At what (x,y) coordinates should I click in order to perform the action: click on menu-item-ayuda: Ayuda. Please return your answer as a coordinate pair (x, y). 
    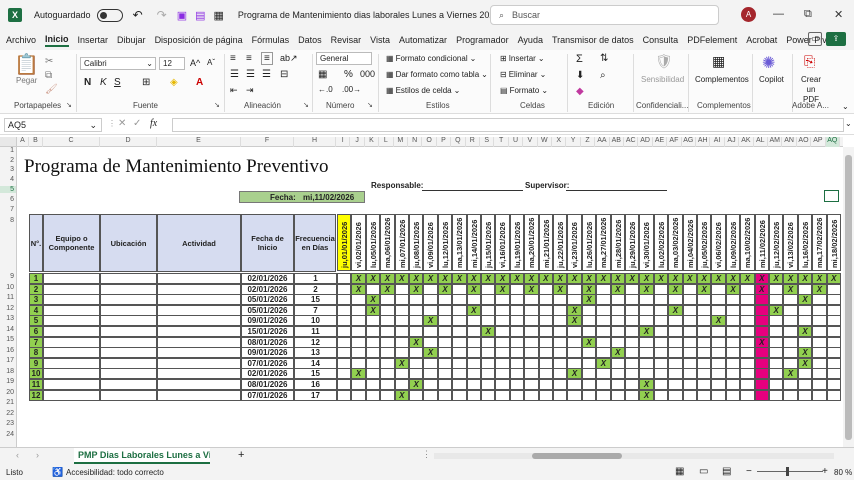
    Looking at the image, I should click on (530, 40).